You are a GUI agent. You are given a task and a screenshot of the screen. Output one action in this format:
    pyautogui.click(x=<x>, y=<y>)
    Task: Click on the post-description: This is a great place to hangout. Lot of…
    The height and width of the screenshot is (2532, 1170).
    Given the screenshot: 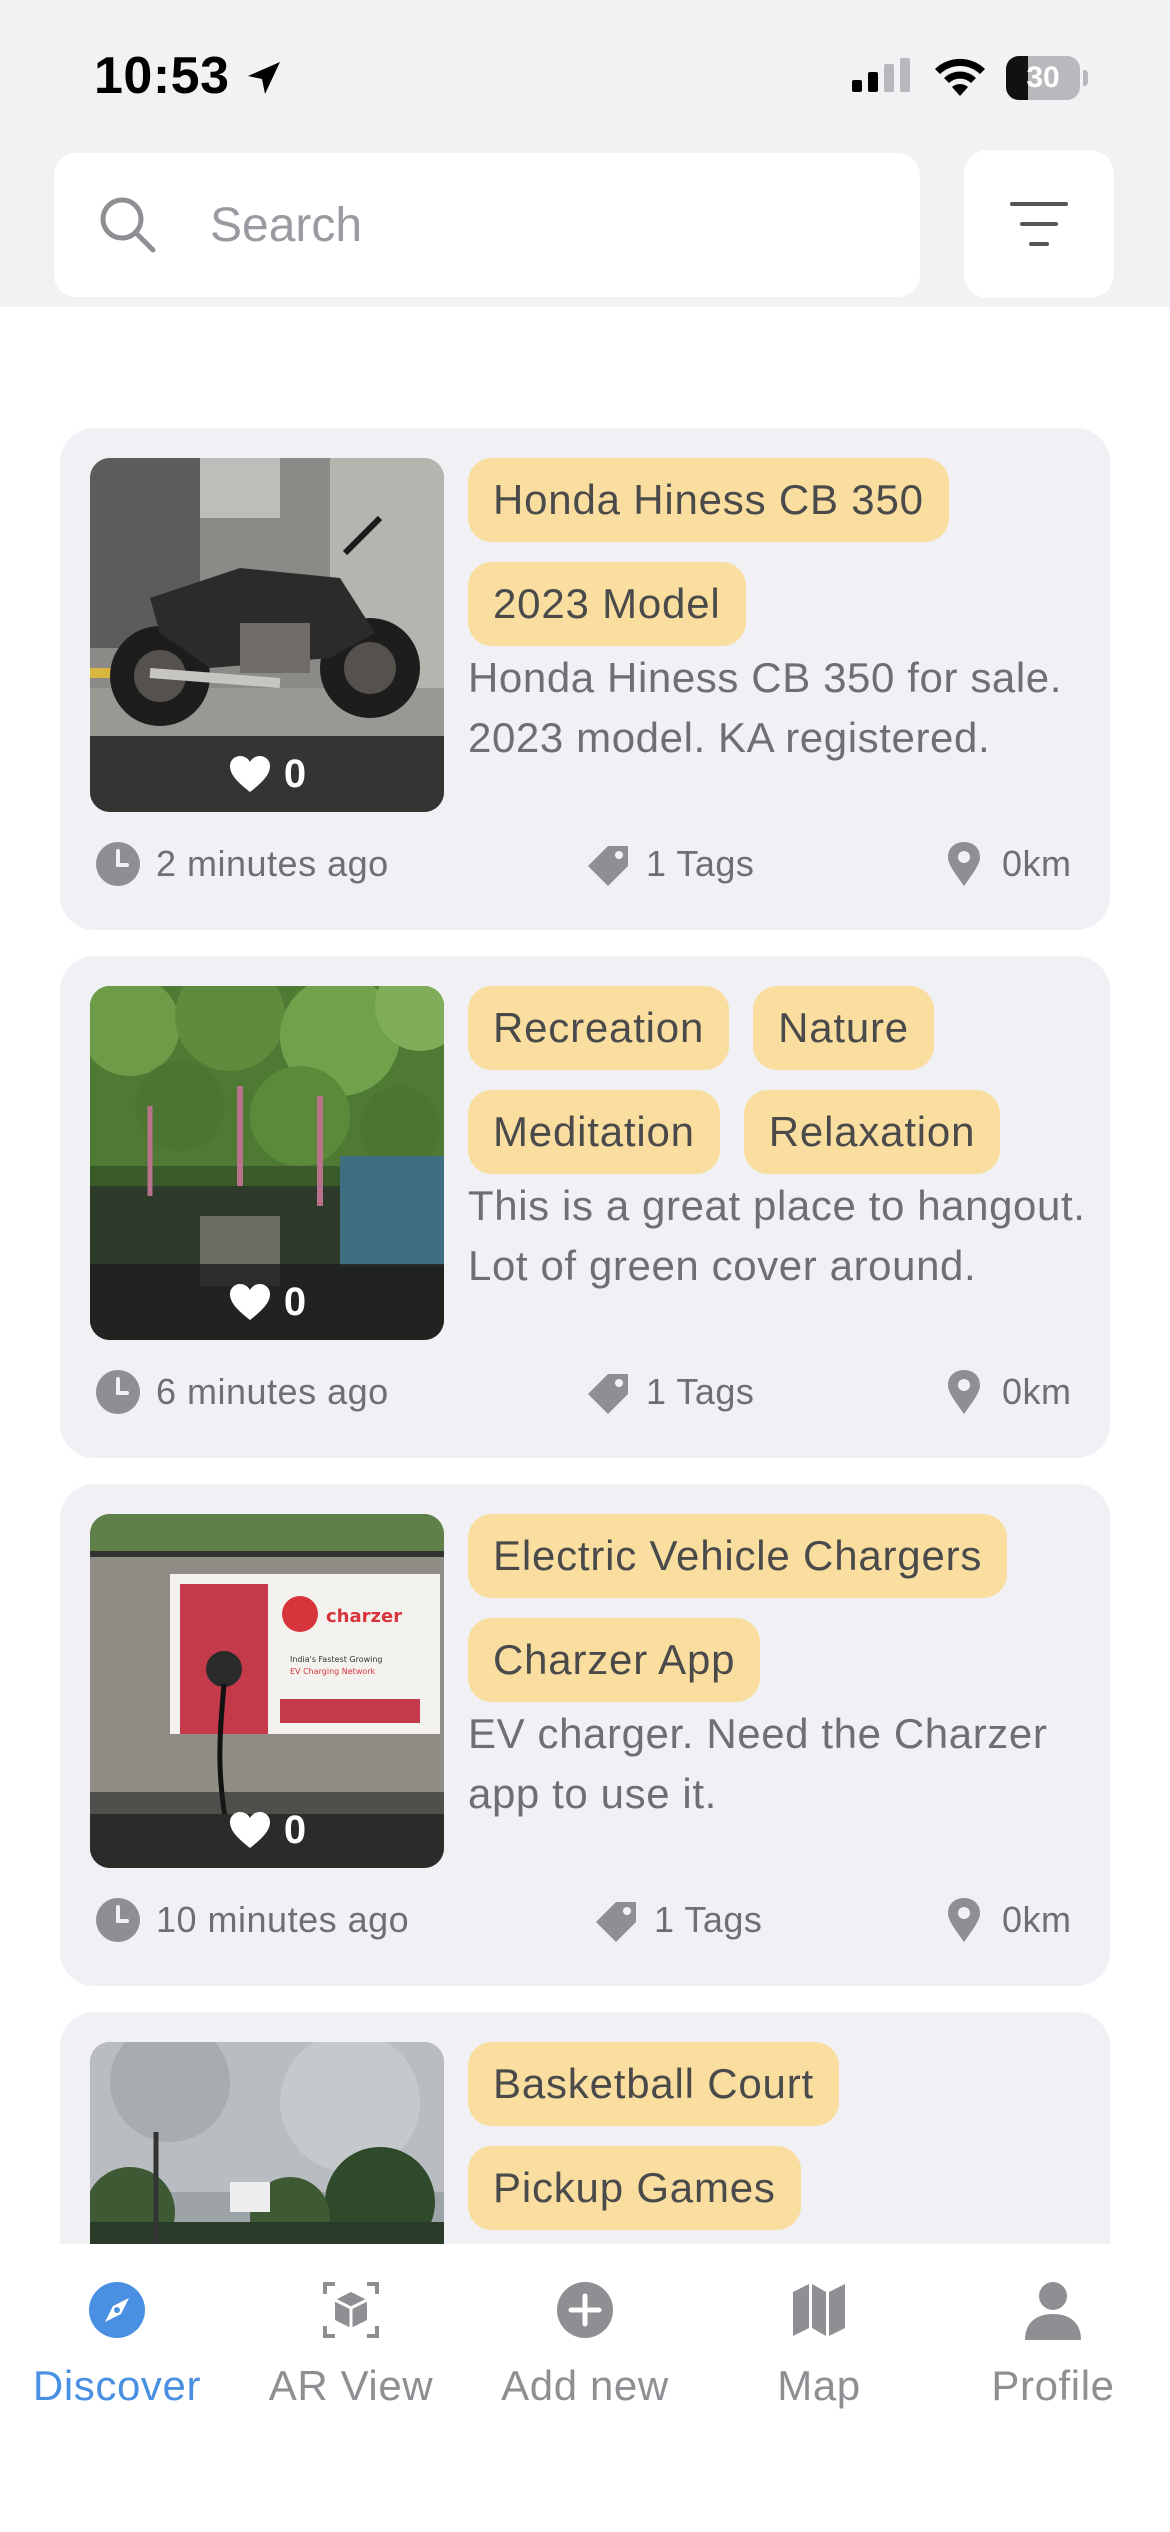 What is the action you would take?
    pyautogui.click(x=777, y=1235)
    